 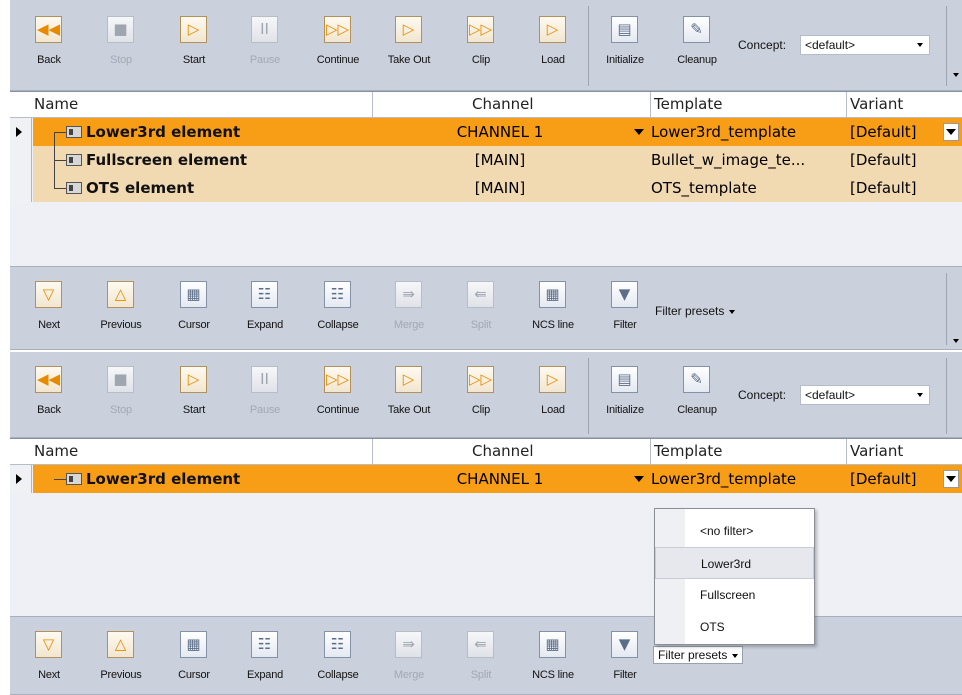 I want to click on toolbar-separator, so click(x=946, y=46).